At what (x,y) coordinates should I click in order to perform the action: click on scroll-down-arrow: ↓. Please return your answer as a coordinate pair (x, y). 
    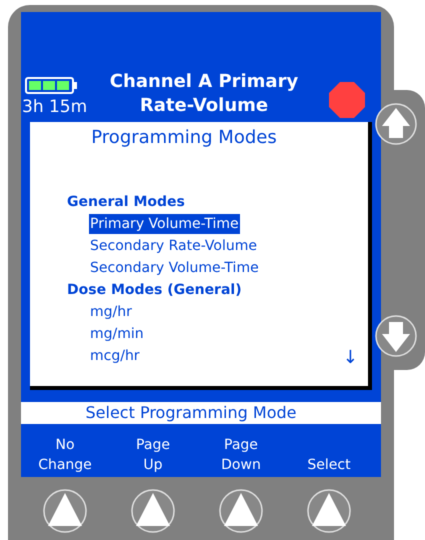
    Looking at the image, I should click on (350, 358).